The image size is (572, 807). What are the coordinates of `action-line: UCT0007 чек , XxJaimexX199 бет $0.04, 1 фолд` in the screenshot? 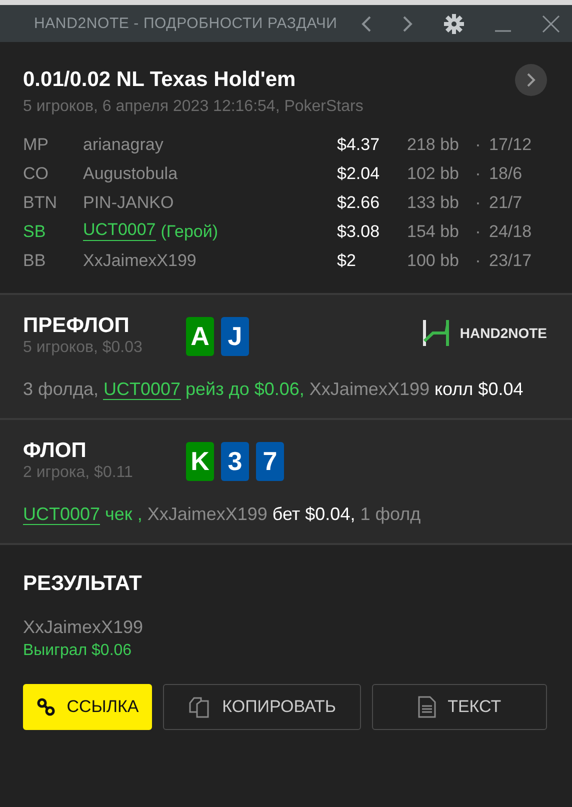 It's located at (222, 515).